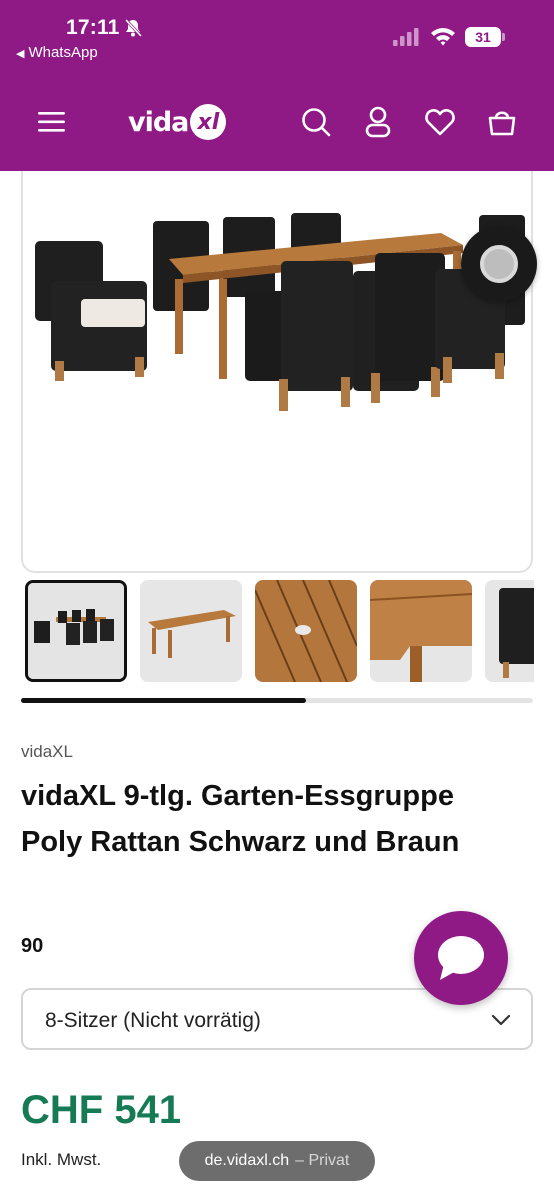 This screenshot has width=554, height=1200. I want to click on heart-icon, so click(440, 122).